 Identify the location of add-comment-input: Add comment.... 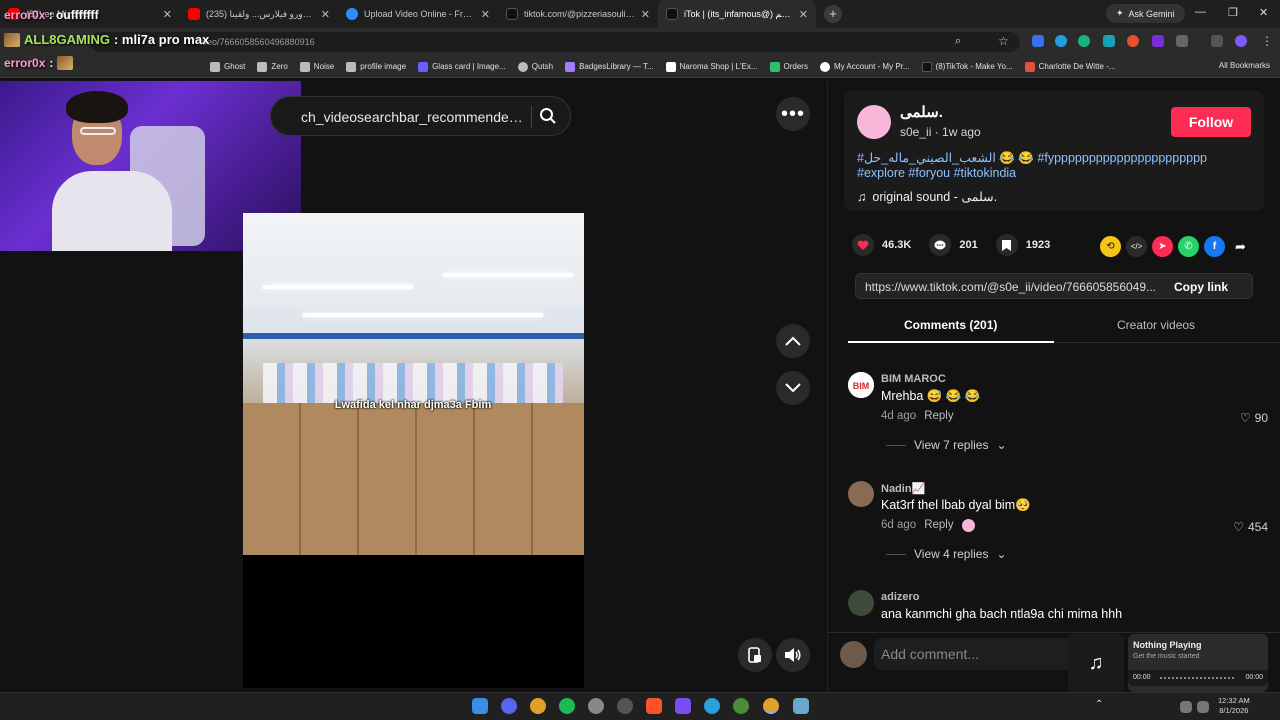
(974, 654).